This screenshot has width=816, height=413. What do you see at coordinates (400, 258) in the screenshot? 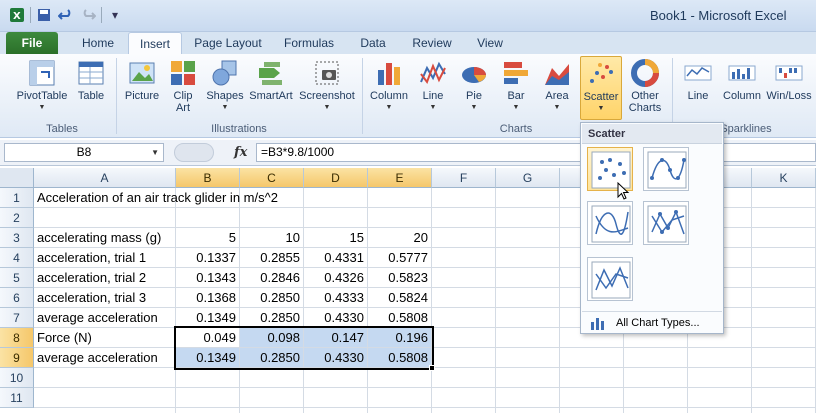
I see `cell-e4: 0.5777` at bounding box center [400, 258].